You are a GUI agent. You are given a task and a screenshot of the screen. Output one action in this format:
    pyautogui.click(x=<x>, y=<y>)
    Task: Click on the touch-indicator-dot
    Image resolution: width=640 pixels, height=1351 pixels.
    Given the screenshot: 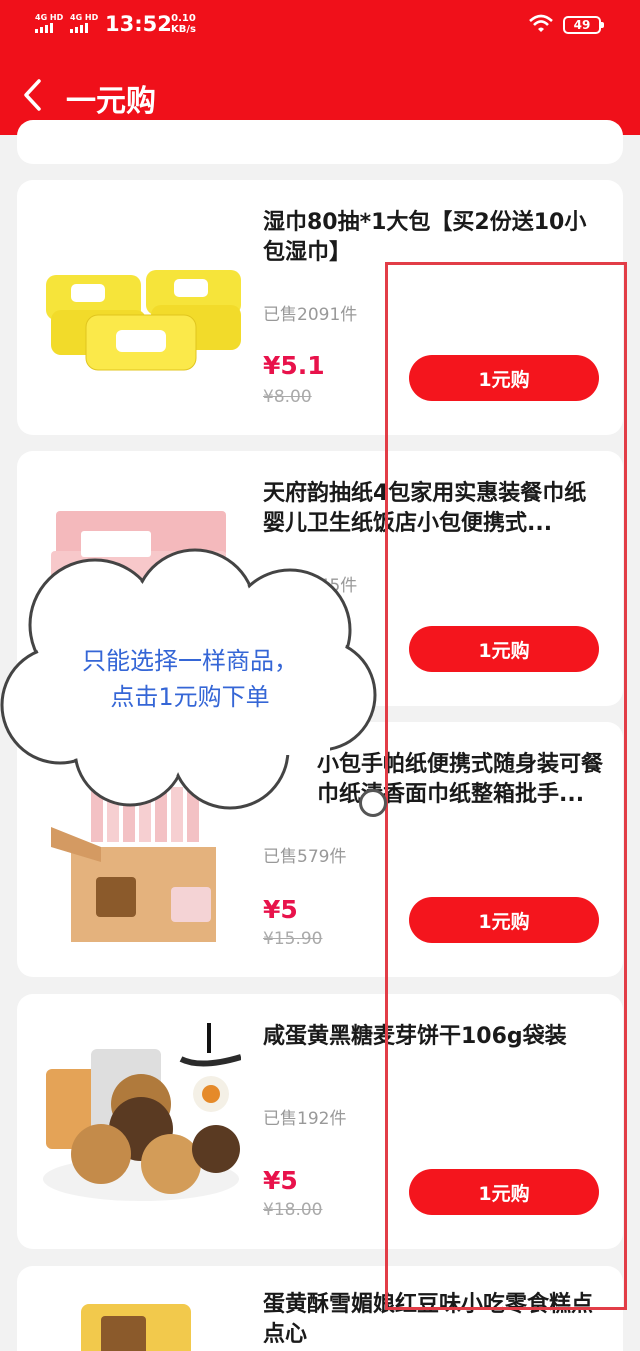 What is the action you would take?
    pyautogui.click(x=373, y=803)
    